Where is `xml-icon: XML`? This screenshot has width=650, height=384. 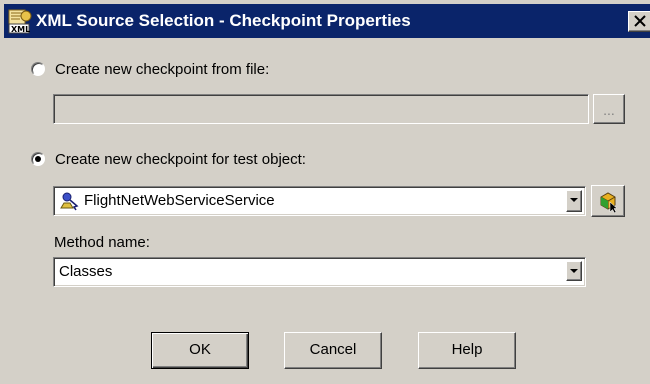
xml-icon: XML is located at coordinates (20, 21).